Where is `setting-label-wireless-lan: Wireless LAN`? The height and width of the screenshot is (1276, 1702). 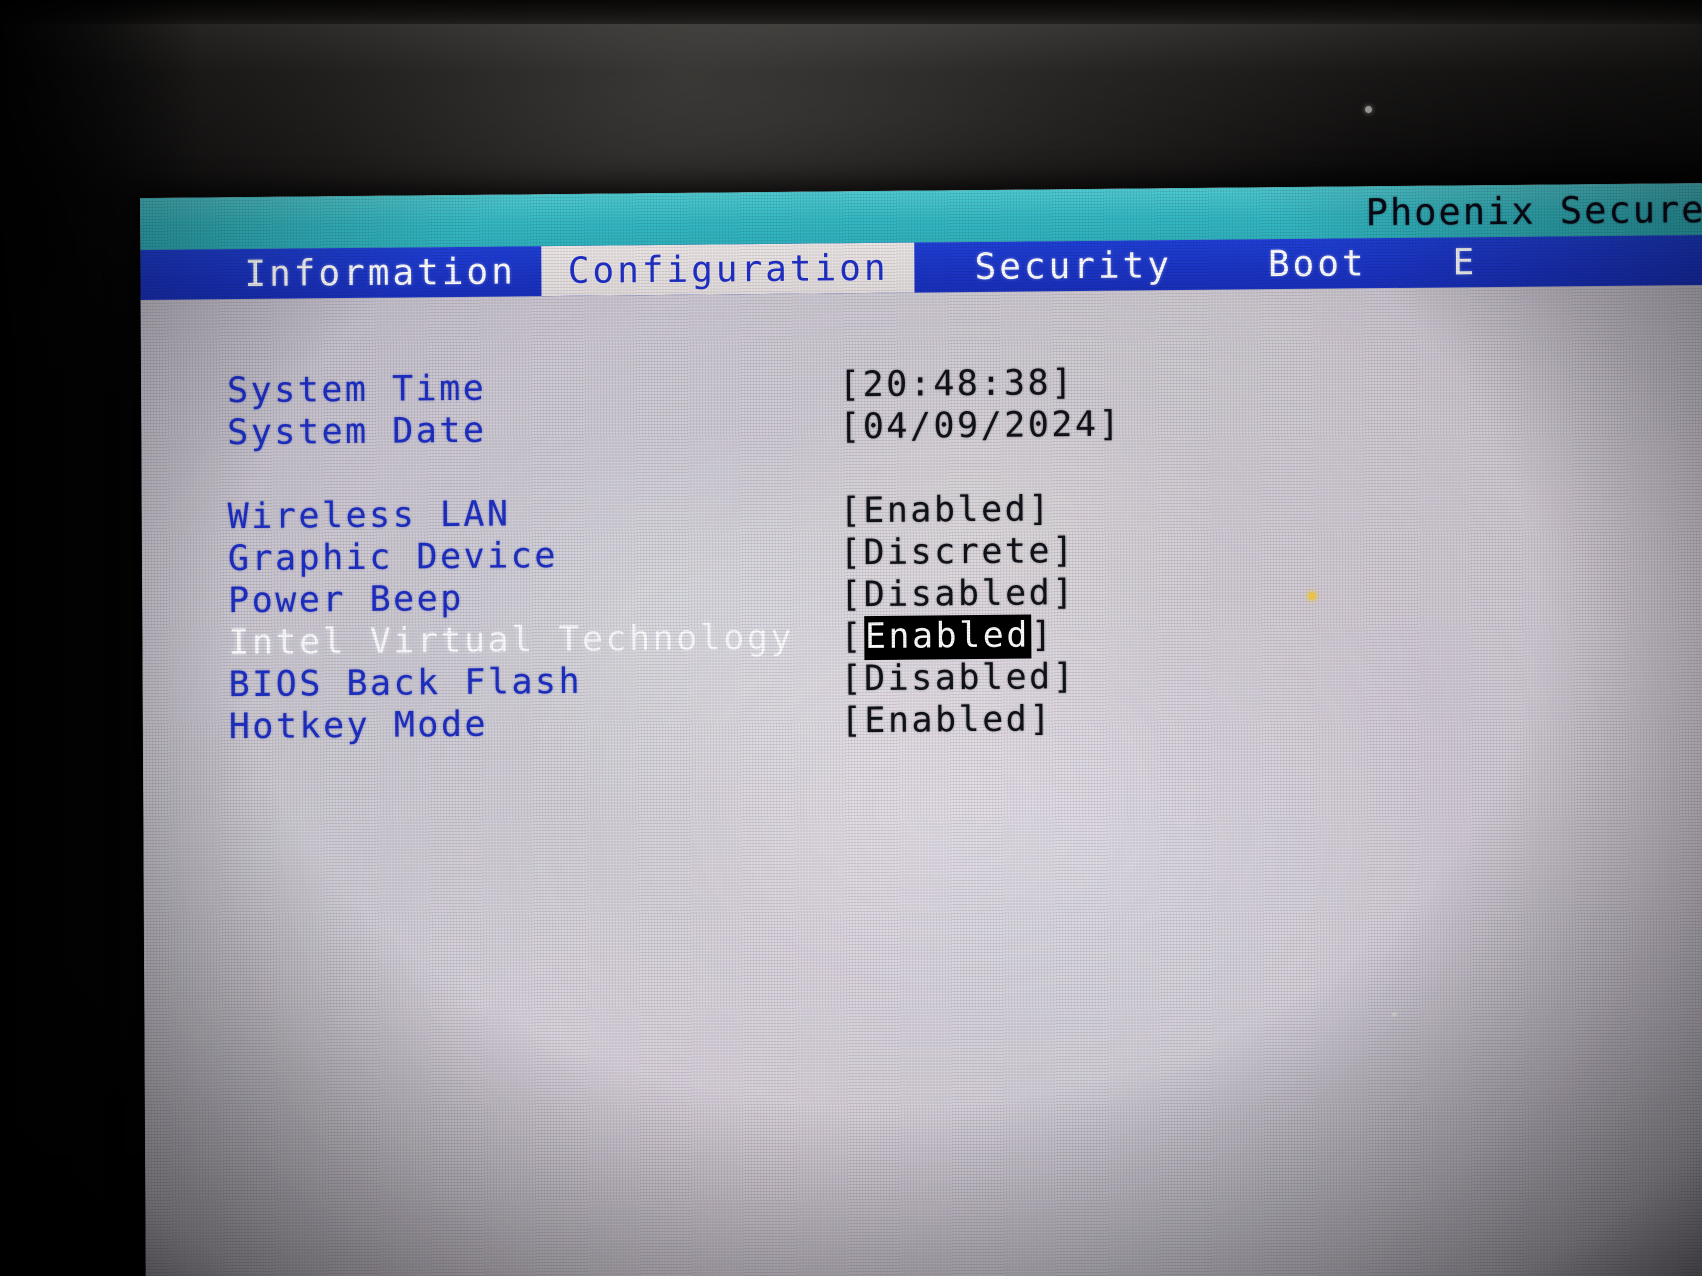 setting-label-wireless-lan: Wireless LAN is located at coordinates (369, 516).